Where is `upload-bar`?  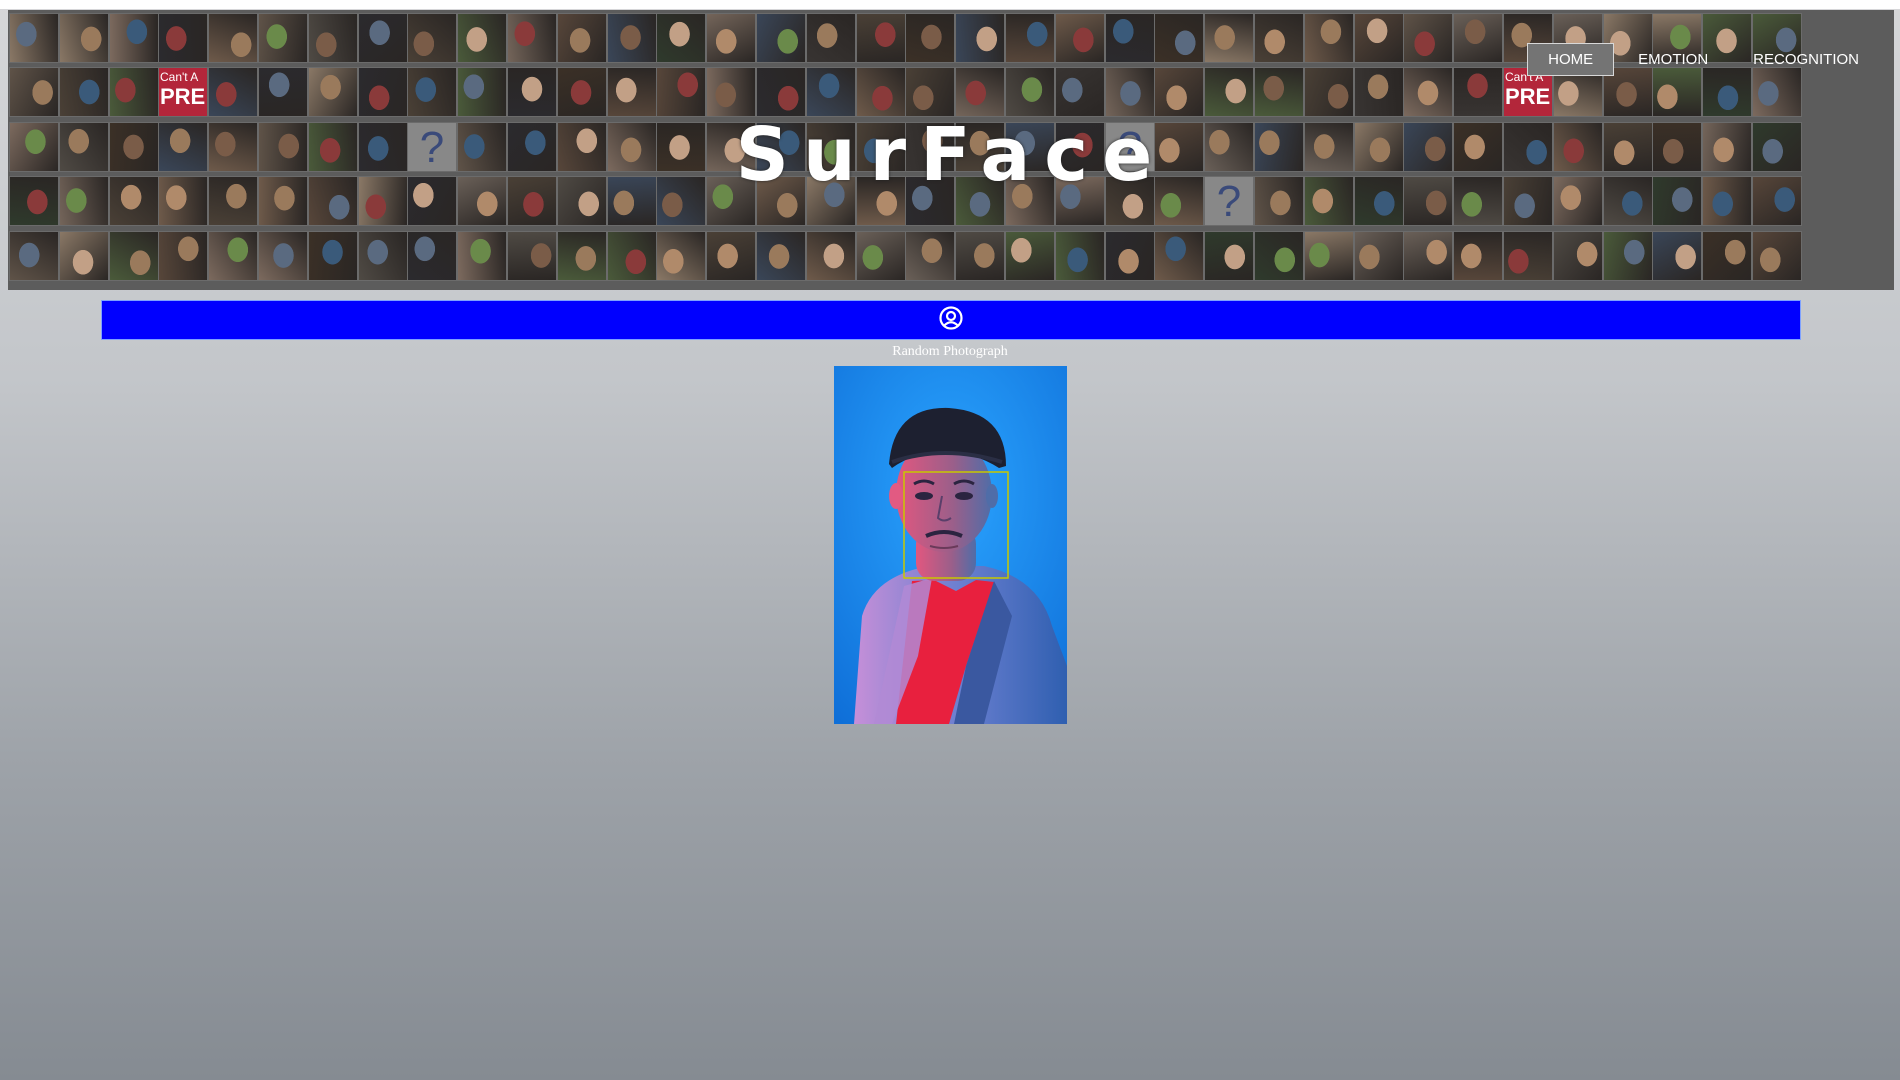
upload-bar is located at coordinates (951, 320).